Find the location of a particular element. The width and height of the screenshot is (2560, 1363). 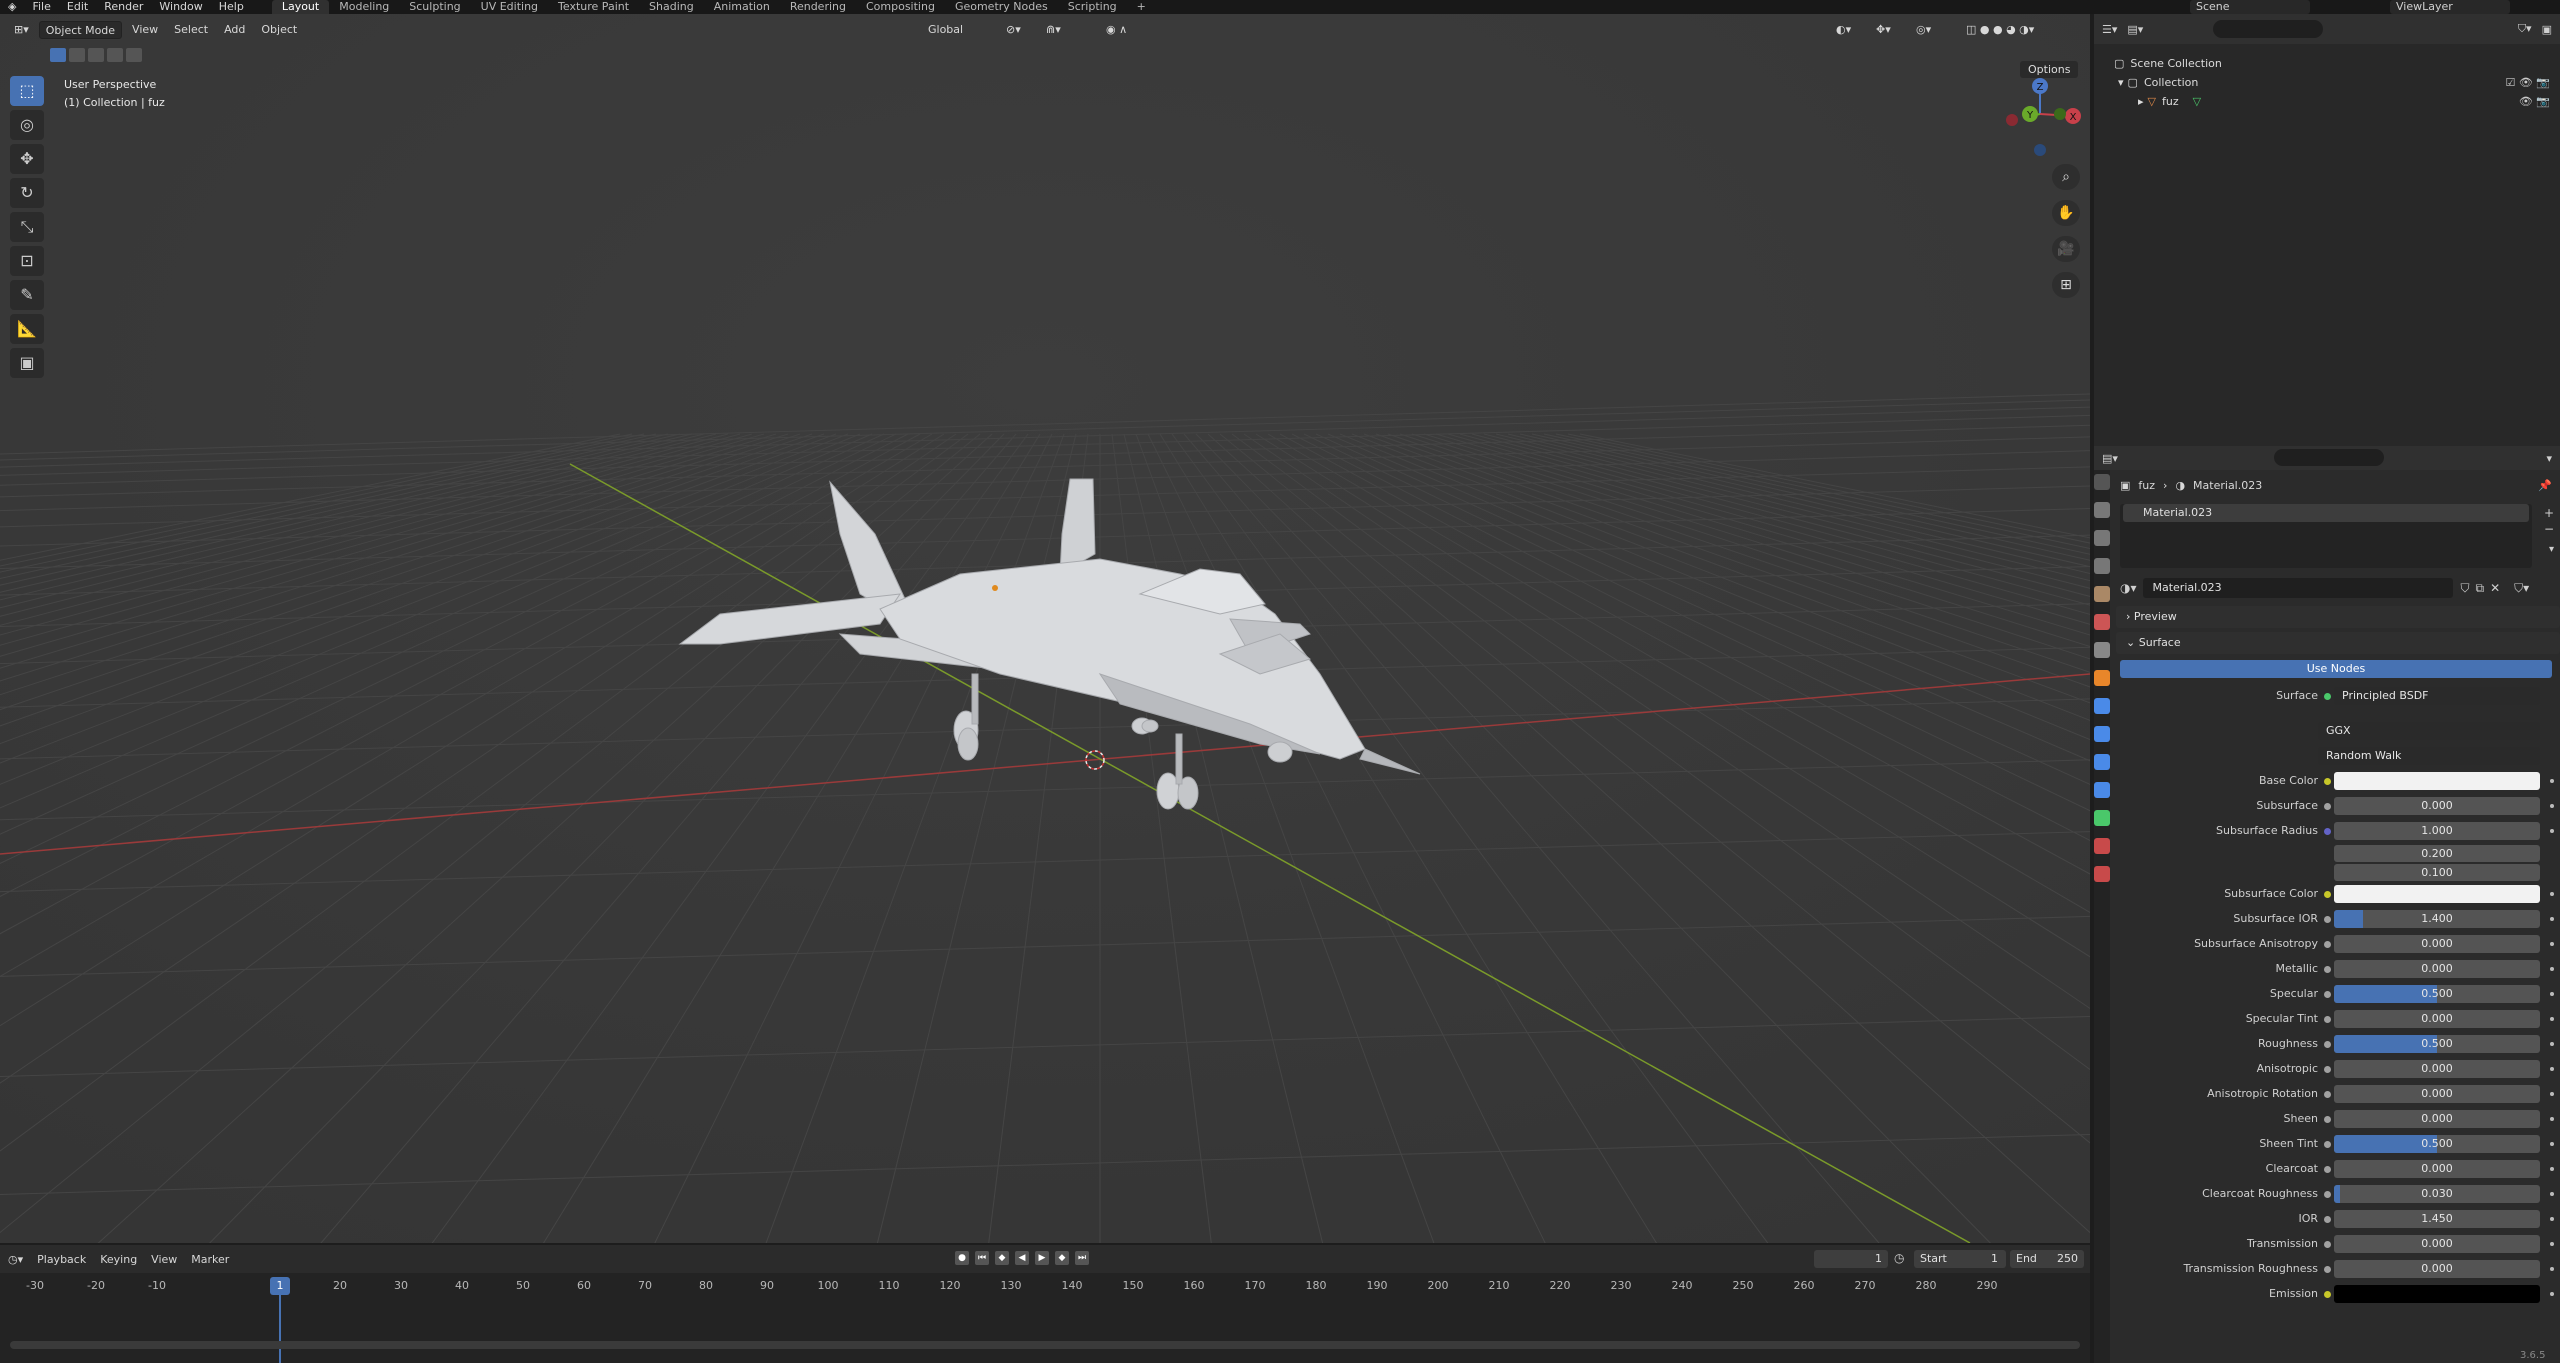

timeline-scrollbar is located at coordinates (1045, 1345).